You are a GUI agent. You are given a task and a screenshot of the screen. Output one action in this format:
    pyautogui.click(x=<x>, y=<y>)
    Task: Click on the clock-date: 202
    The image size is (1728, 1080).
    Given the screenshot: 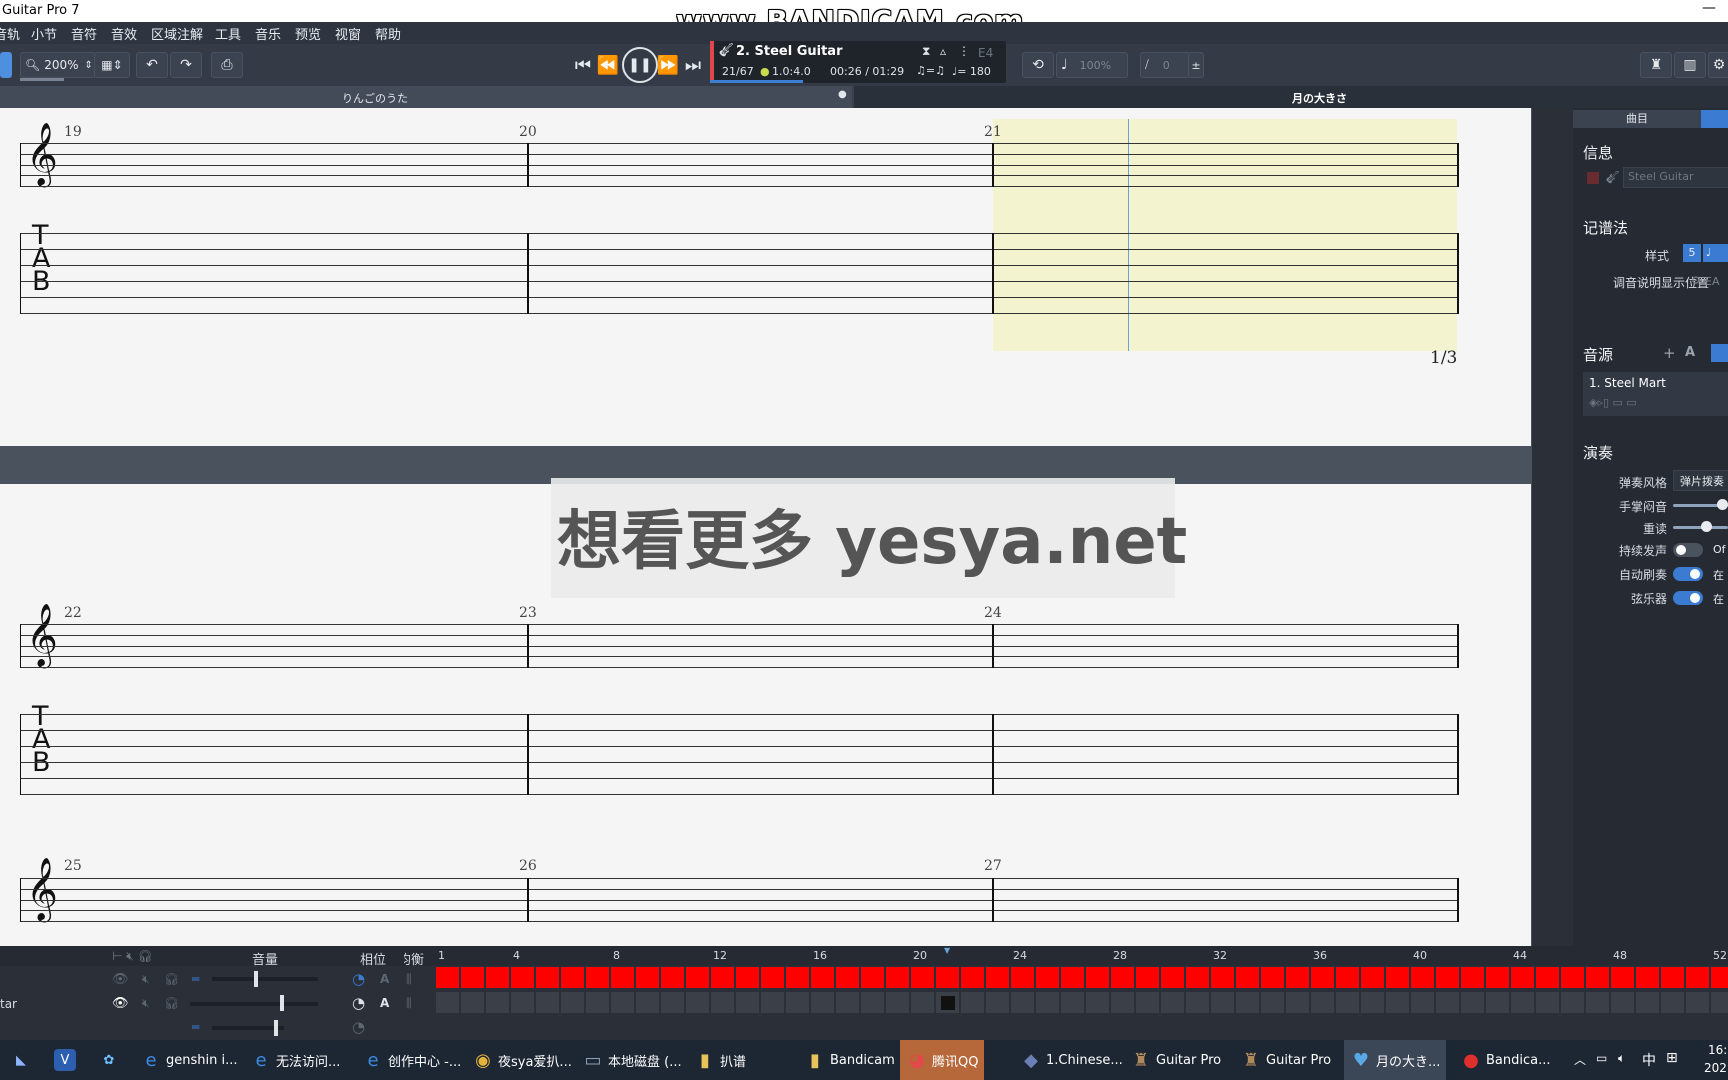 What is the action you would take?
    pyautogui.click(x=1715, y=1068)
    